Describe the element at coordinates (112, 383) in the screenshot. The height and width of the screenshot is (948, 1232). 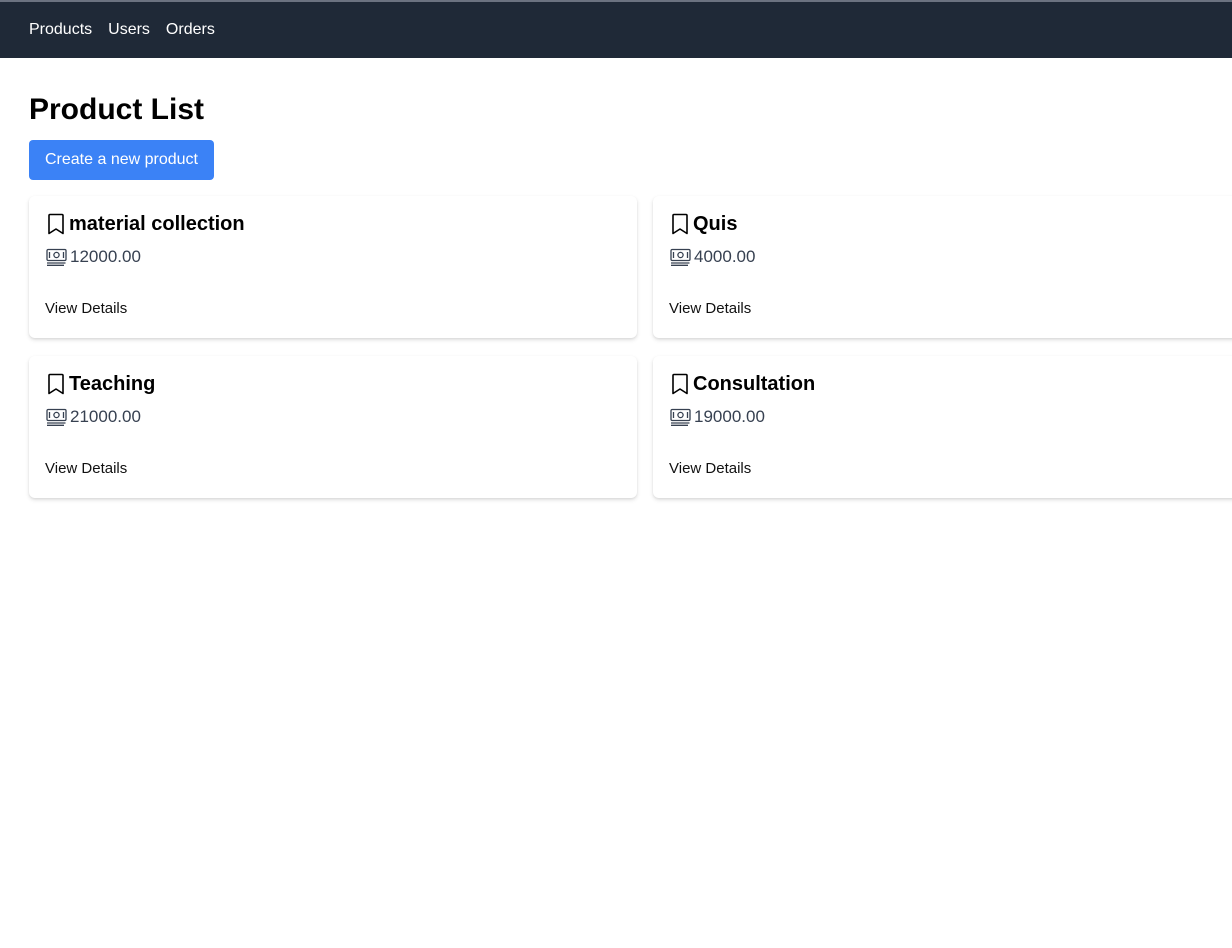
I see `product-name: Teaching` at that location.